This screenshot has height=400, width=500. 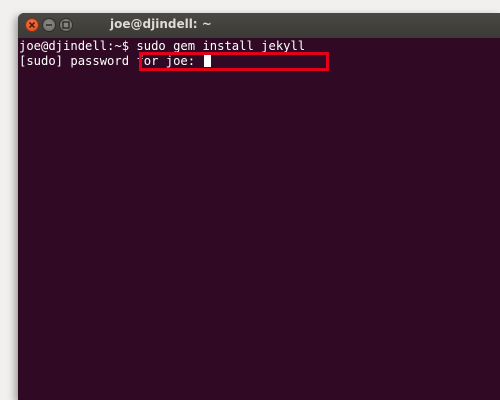 I want to click on window-title: joe@djindell: ~, so click(x=161, y=24).